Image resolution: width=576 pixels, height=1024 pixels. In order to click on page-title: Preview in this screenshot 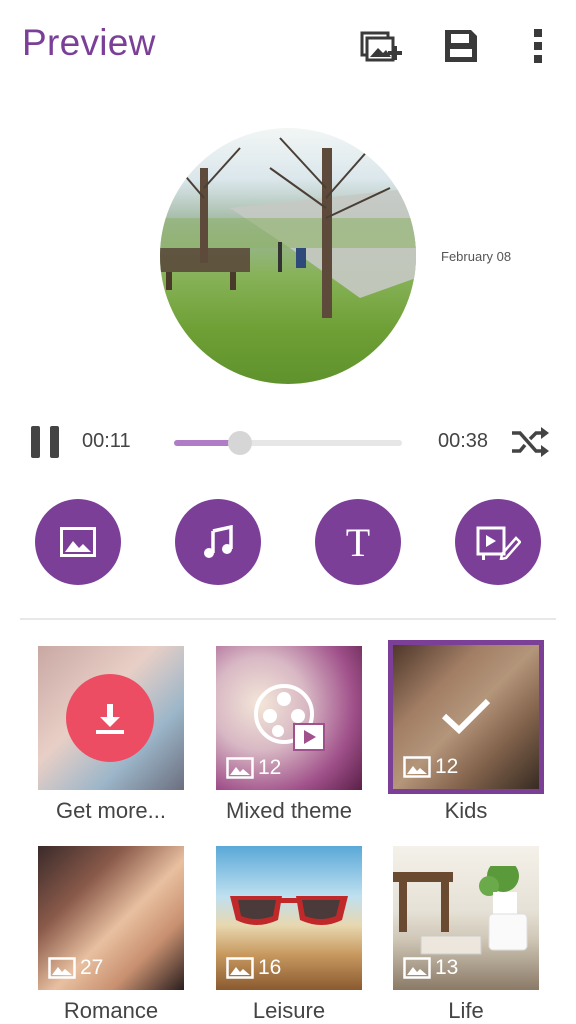, I will do `click(89, 42)`.